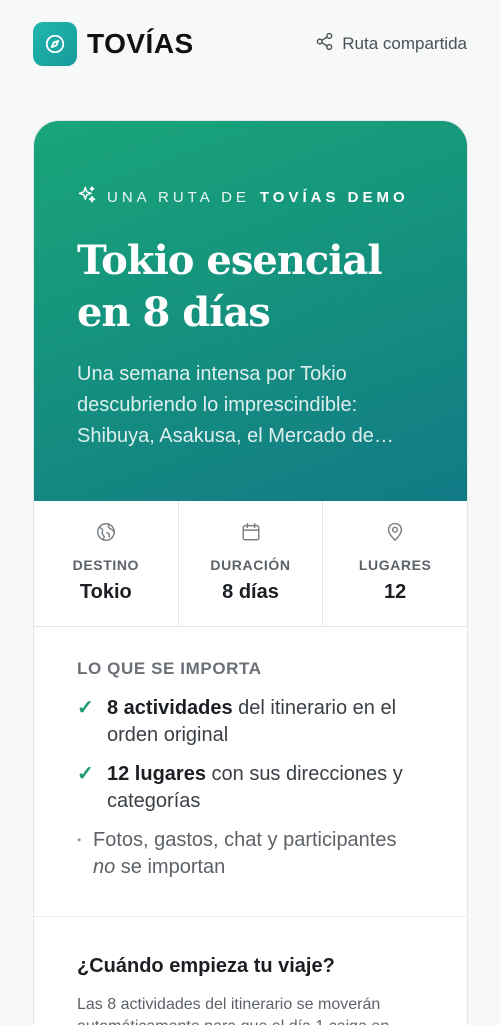  Describe the element at coordinates (250, 44) in the screenshot. I see `app-header: TOVÍAS Ruta compartida` at that location.